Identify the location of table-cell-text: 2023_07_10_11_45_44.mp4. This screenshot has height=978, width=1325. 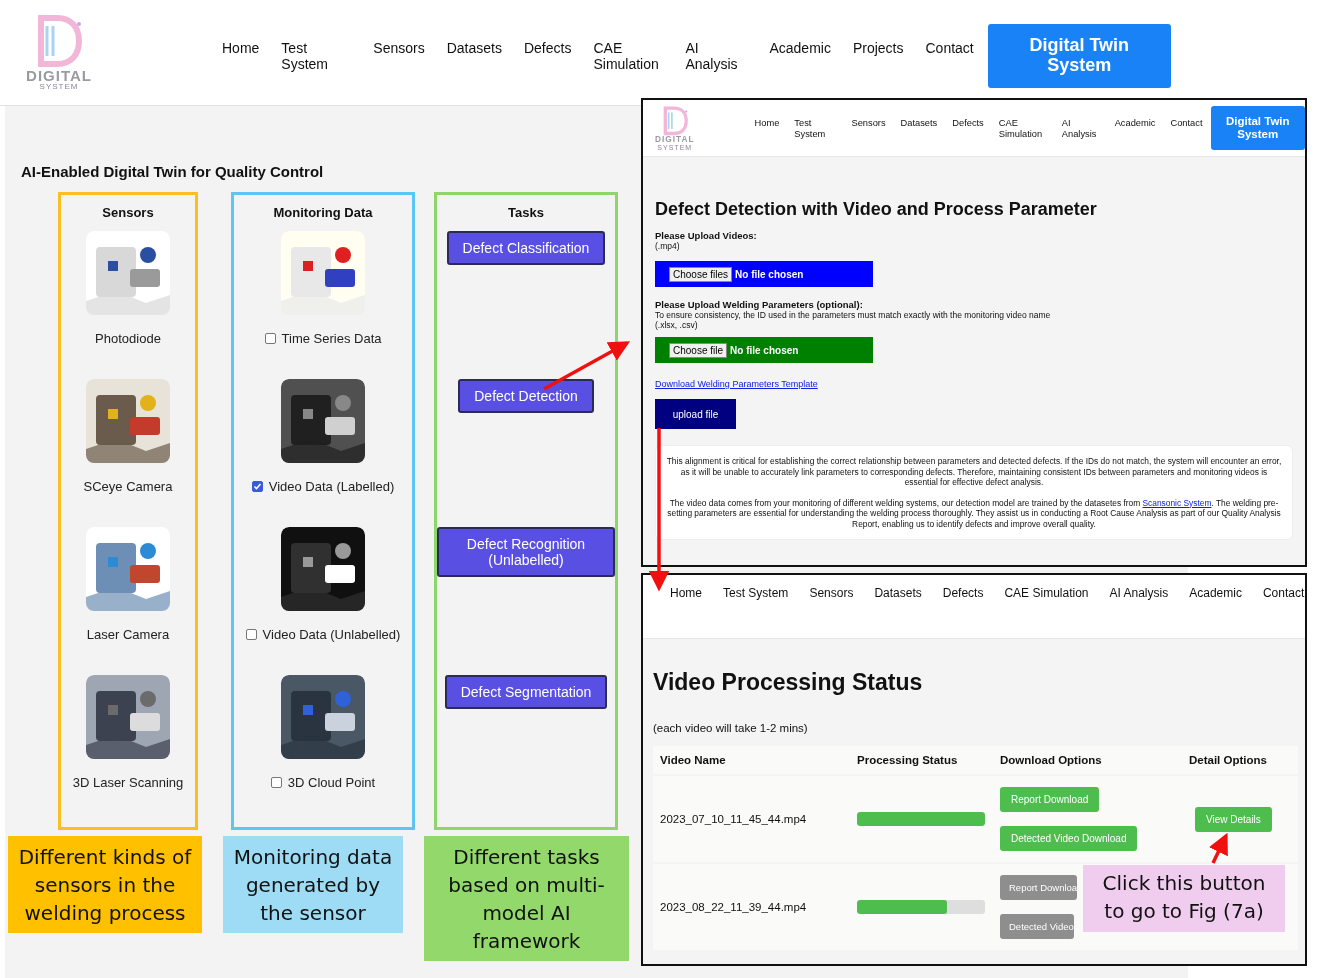
(734, 819).